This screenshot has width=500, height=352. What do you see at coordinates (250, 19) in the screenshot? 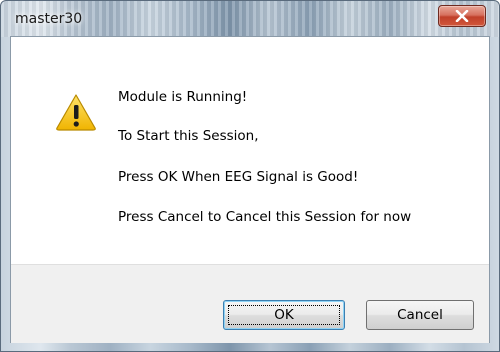
I see `title-bar: master30` at bounding box center [250, 19].